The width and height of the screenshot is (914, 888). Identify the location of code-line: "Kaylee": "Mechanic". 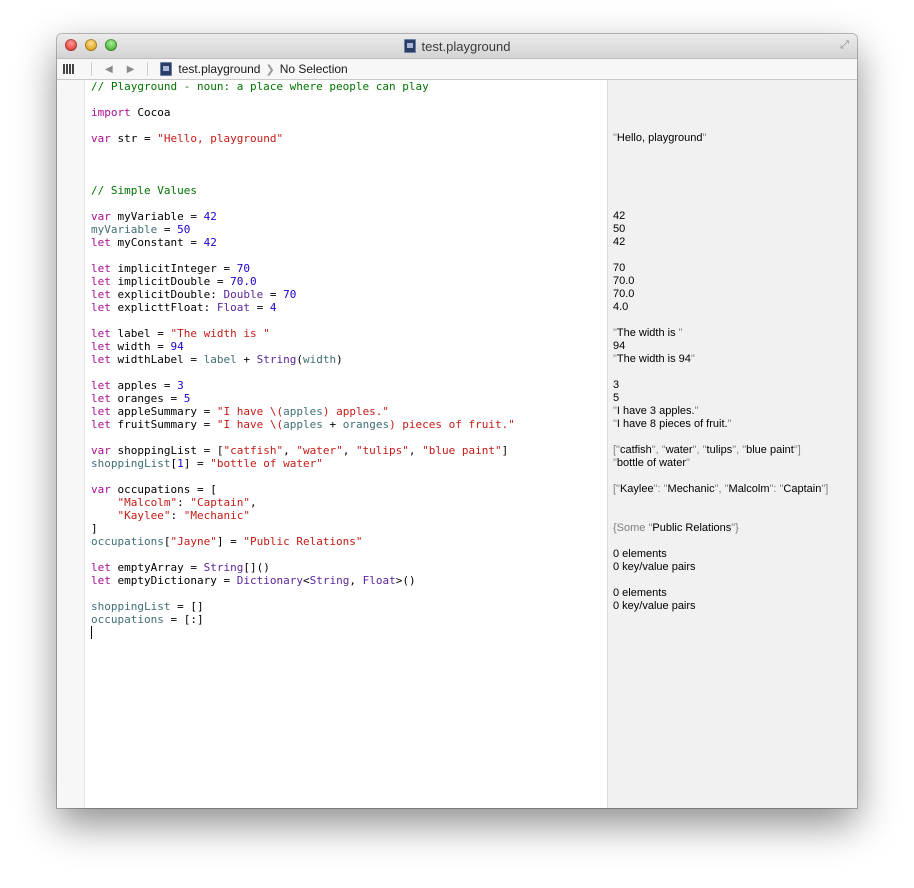
(303, 515).